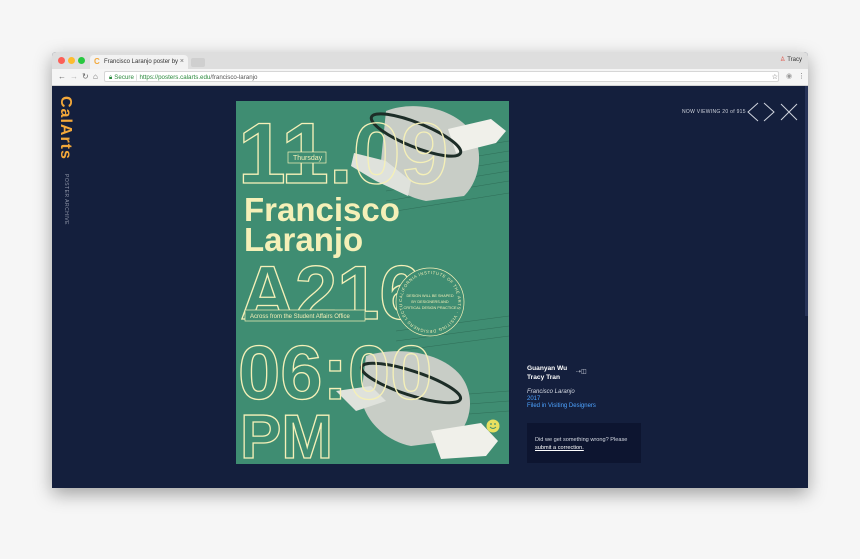  Describe the element at coordinates (581, 371) in the screenshot. I see `designer-card-icon: ⇢◫` at that location.